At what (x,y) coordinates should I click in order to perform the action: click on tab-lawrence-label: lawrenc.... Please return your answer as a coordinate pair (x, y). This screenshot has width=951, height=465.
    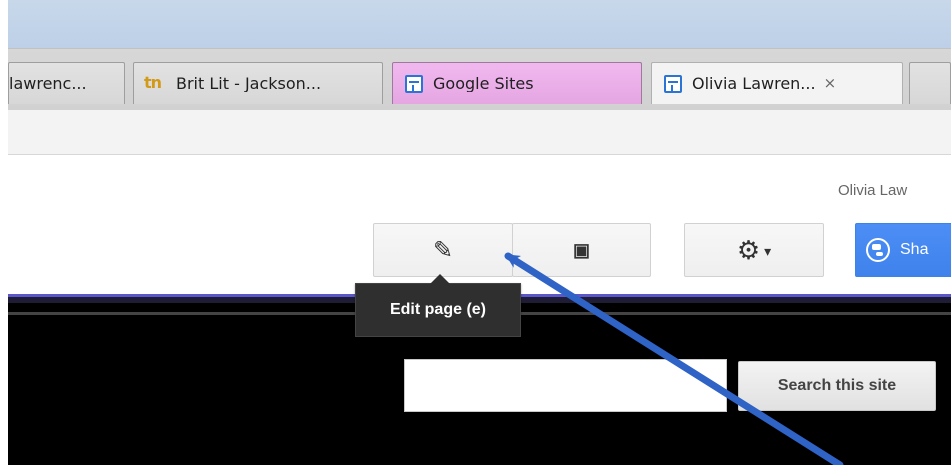
    Looking at the image, I should click on (48, 83).